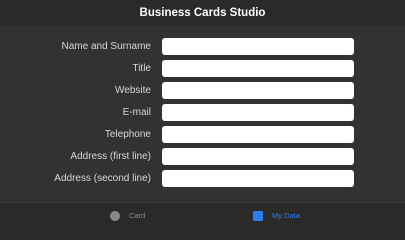 The width and height of the screenshot is (405, 240). I want to click on tab-my-data: My Data, so click(276, 215).